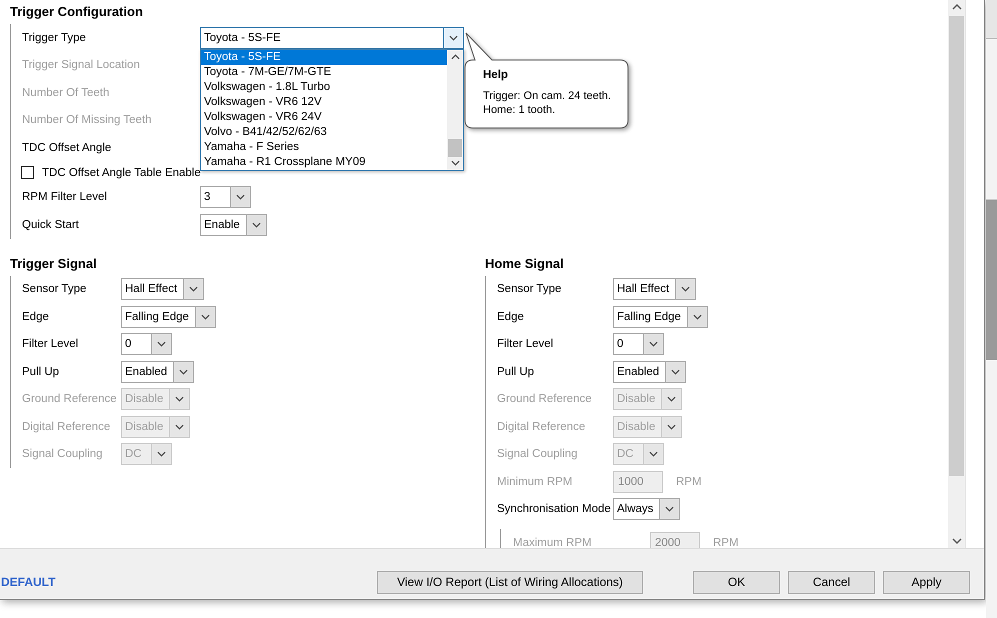 The height and width of the screenshot is (618, 997). Describe the element at coordinates (324, 87) in the screenshot. I see `list-option: Volkswagen - 1.8L Turbo` at that location.